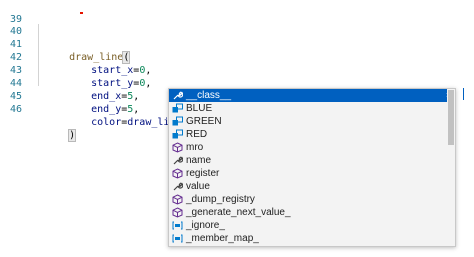 Image resolution: width=474 pixels, height=257 pixels. I want to click on suggestion-label: name, so click(199, 160).